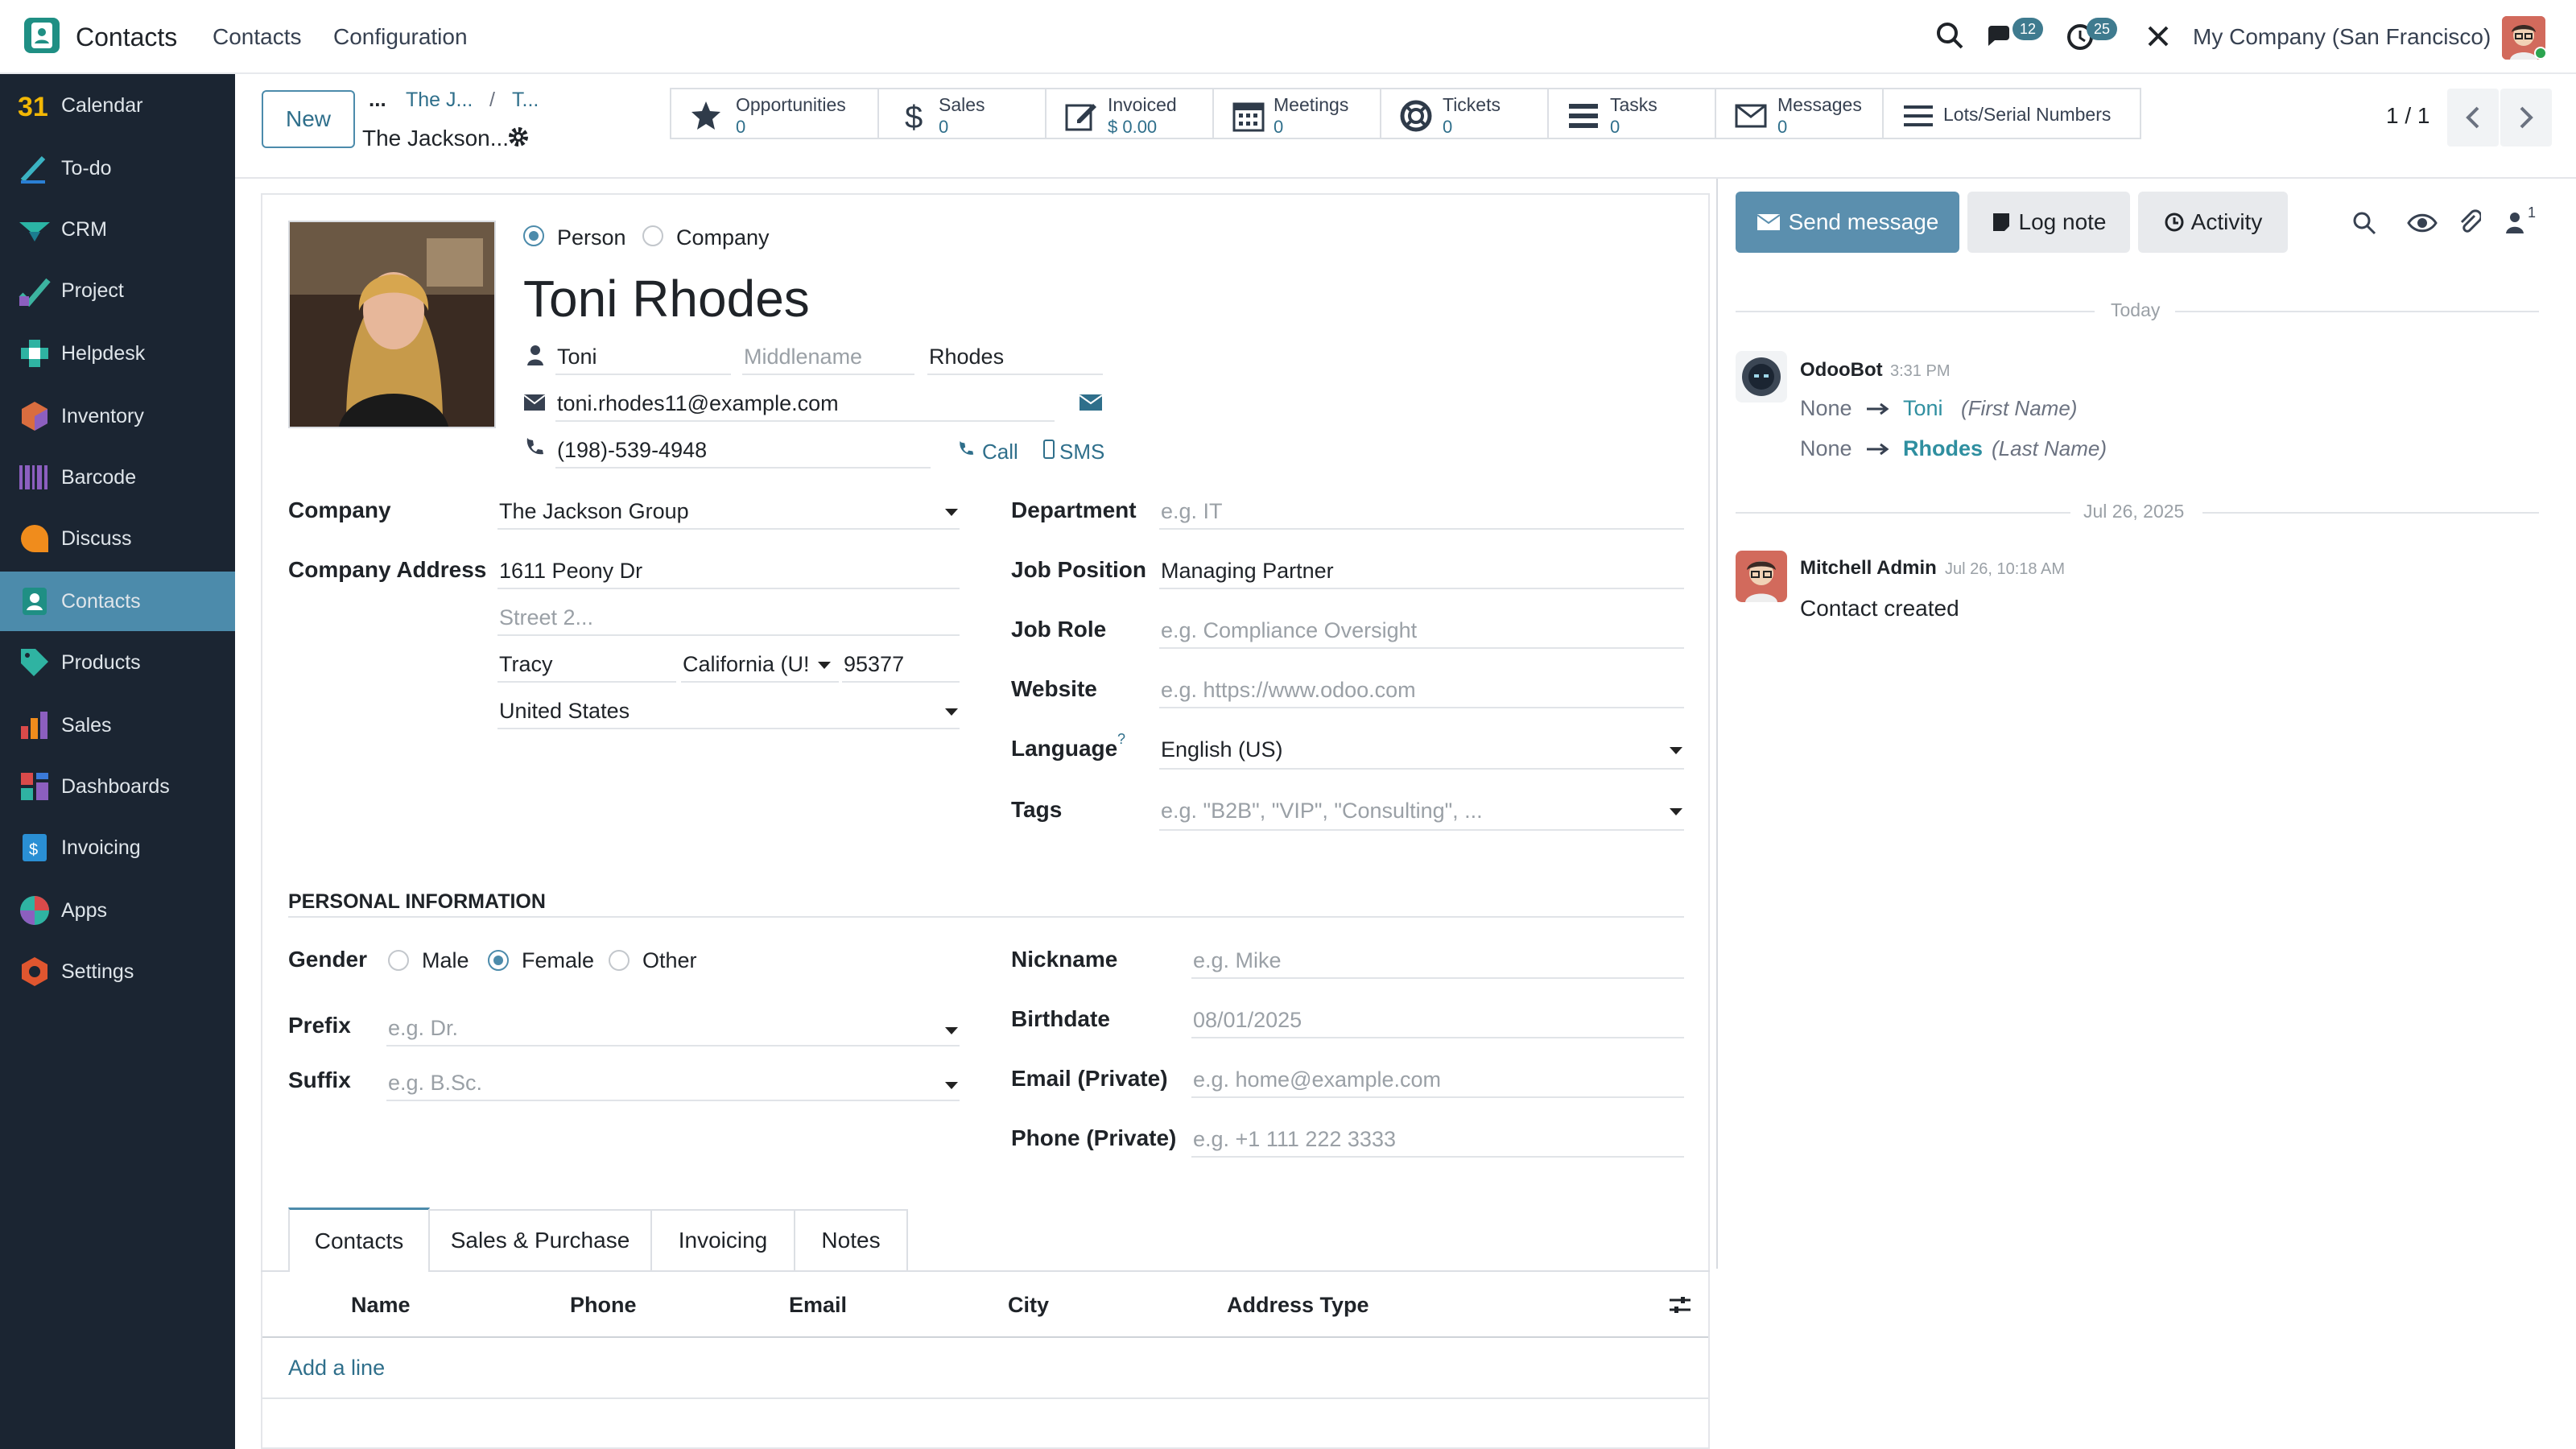 This screenshot has height=1449, width=2576. What do you see at coordinates (117, 538) in the screenshot?
I see `sidebar-item-discuss: Discuss` at bounding box center [117, 538].